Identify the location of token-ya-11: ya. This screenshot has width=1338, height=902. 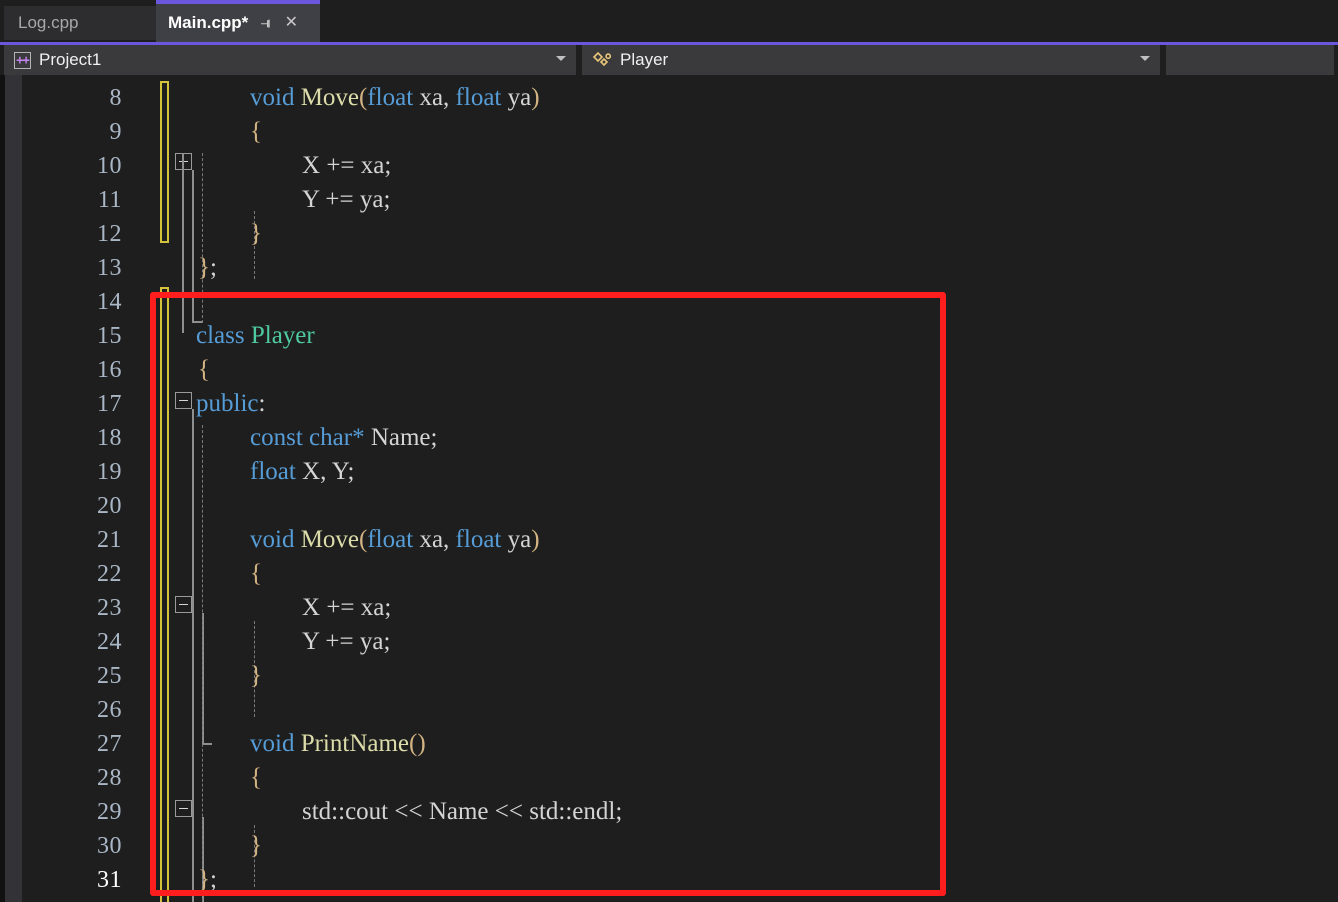
(371, 199).